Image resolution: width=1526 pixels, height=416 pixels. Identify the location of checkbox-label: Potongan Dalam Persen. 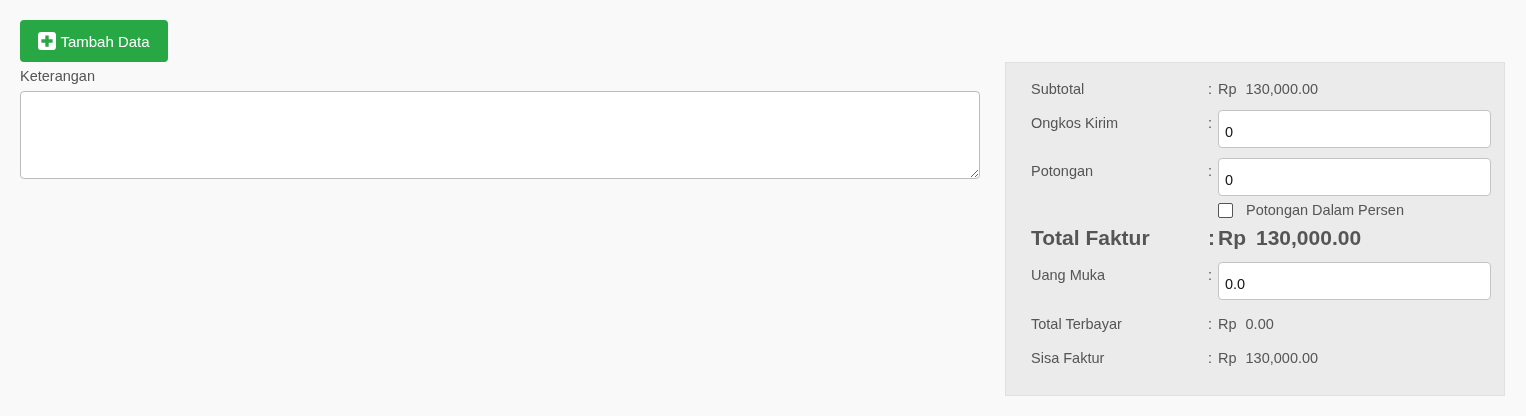
(1325, 210).